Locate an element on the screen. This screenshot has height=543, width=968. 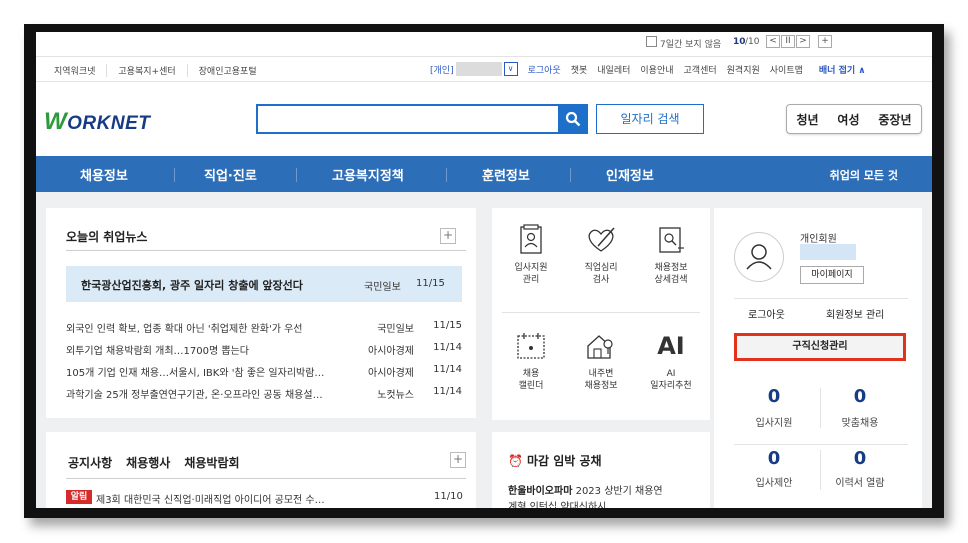
segment-middle-aged: 중장년 is located at coordinates (894, 119).